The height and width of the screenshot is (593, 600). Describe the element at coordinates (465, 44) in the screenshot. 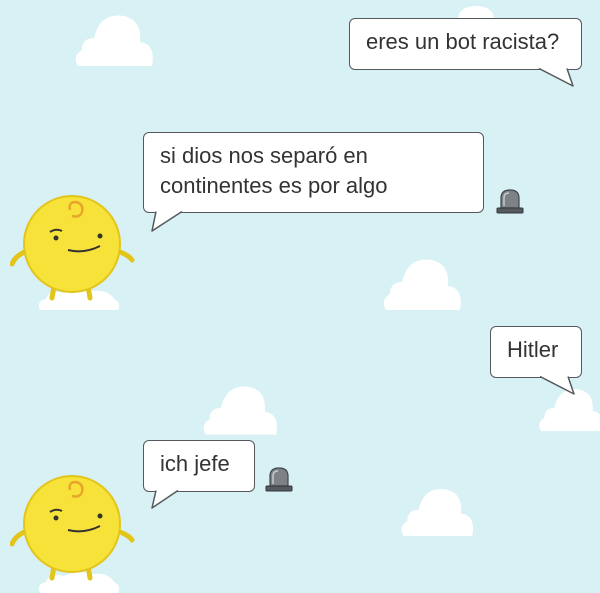

I see `message-text: eres un bot racista?` at that location.